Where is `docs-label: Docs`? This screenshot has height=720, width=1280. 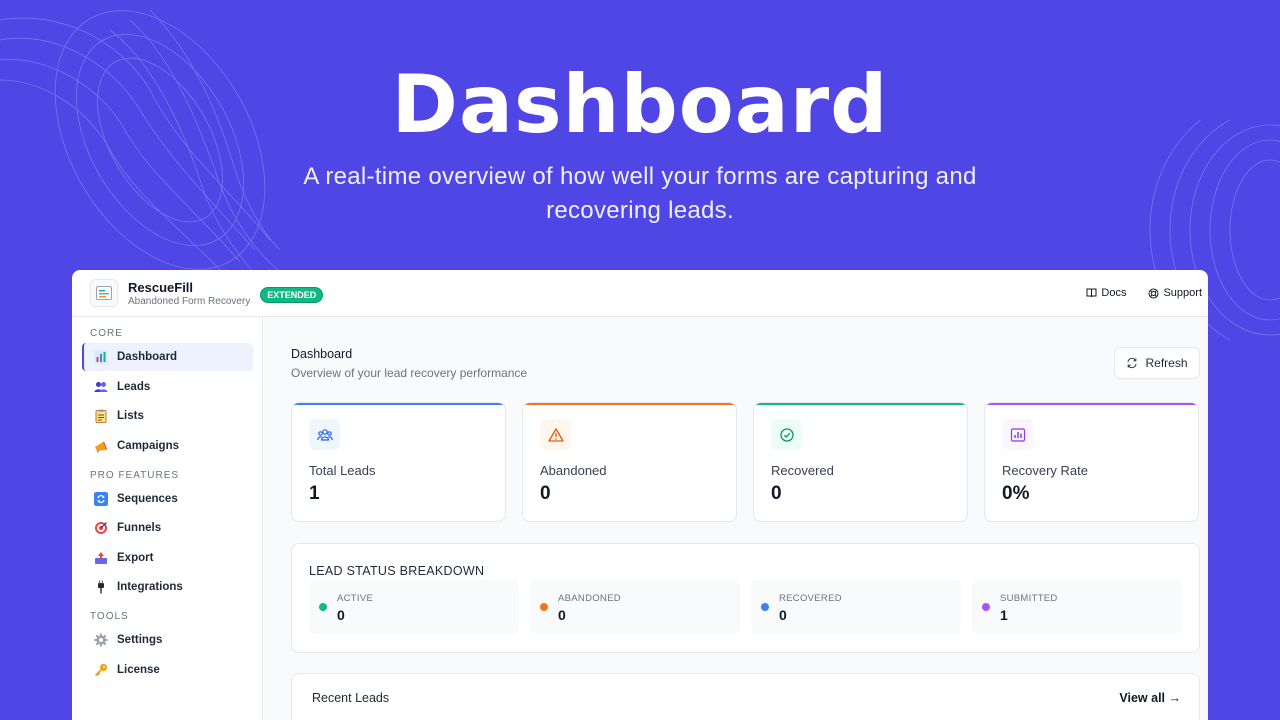
docs-label: Docs is located at coordinates (1114, 293).